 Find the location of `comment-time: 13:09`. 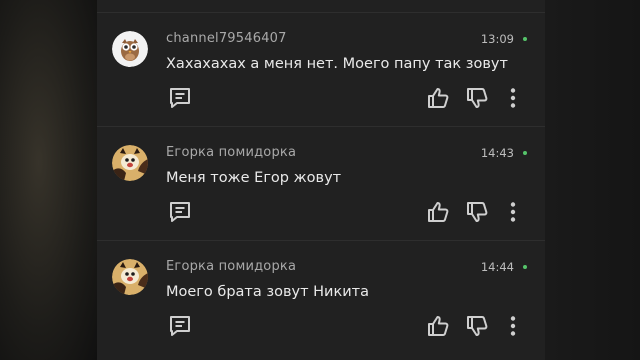

comment-time: 13:09 is located at coordinates (497, 39).